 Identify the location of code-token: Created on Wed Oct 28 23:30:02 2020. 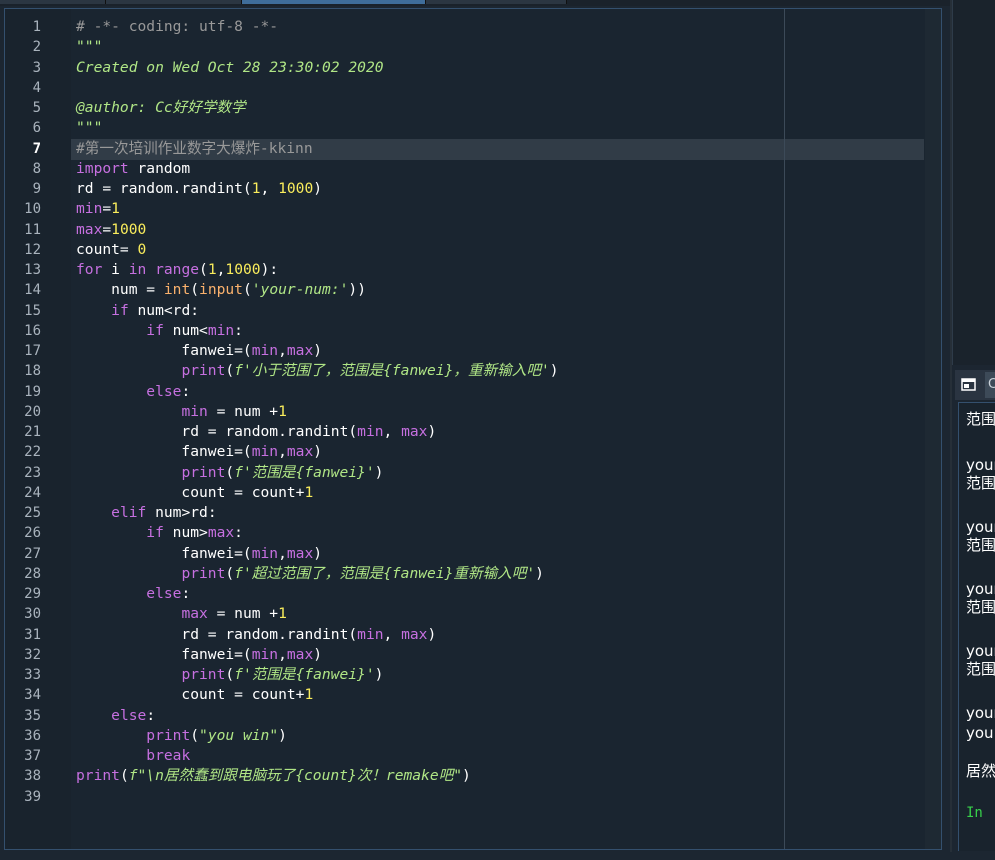
(230, 67).